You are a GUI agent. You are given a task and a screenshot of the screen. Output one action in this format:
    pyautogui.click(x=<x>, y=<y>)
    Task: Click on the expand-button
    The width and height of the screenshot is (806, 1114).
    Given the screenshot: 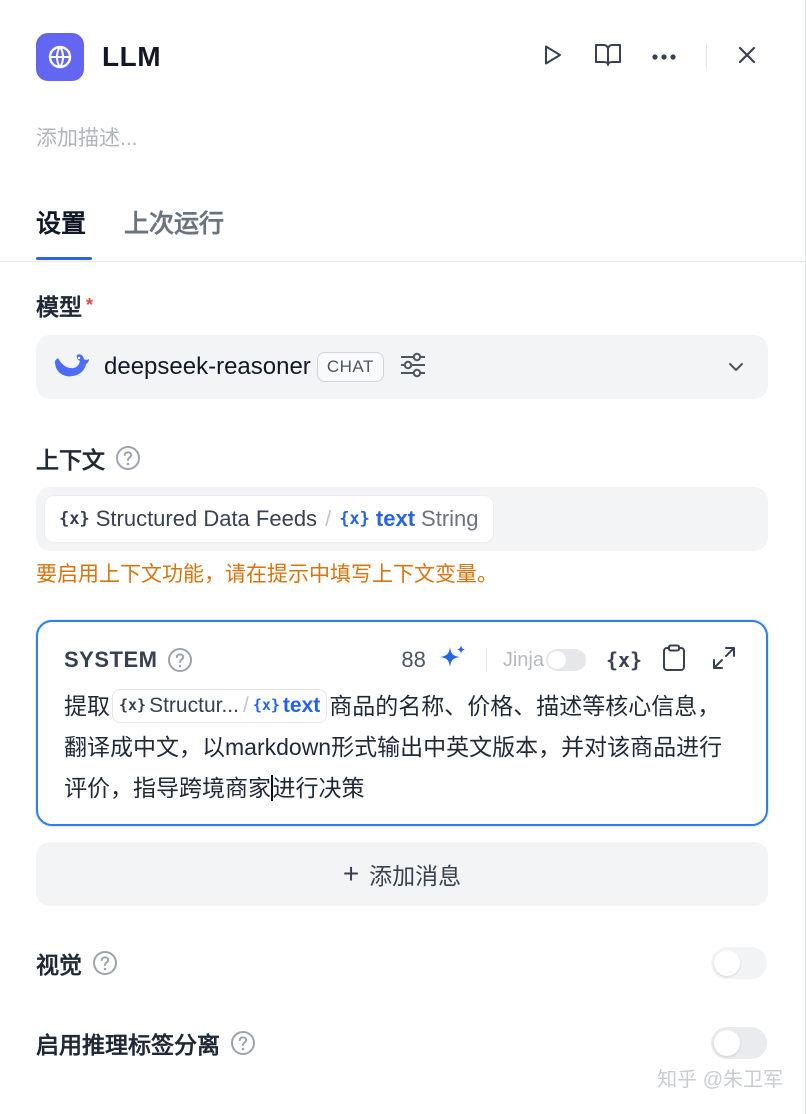 What is the action you would take?
    pyautogui.click(x=724, y=660)
    